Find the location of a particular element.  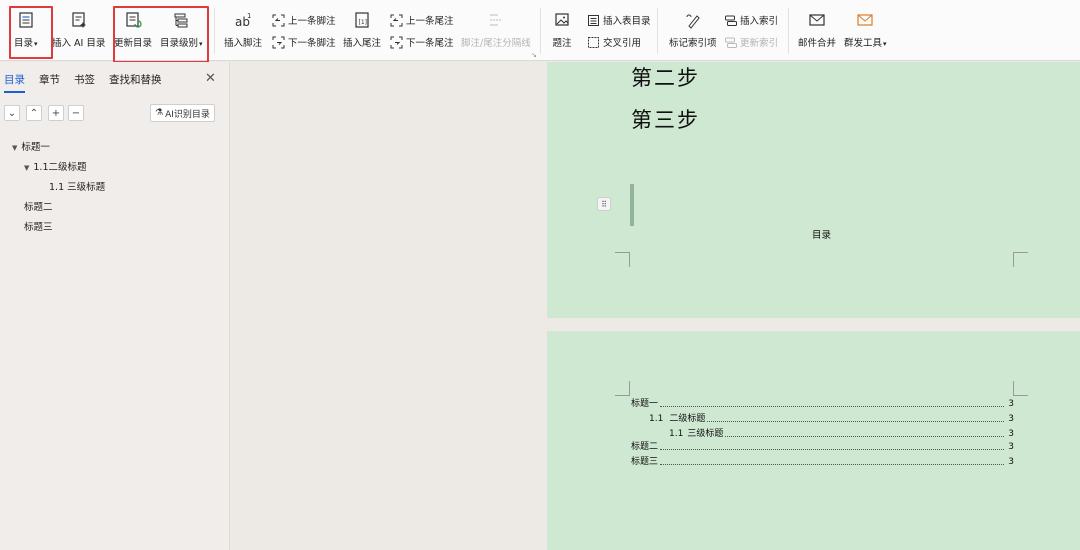

collapse-up-button: ⌃ is located at coordinates (34, 113).